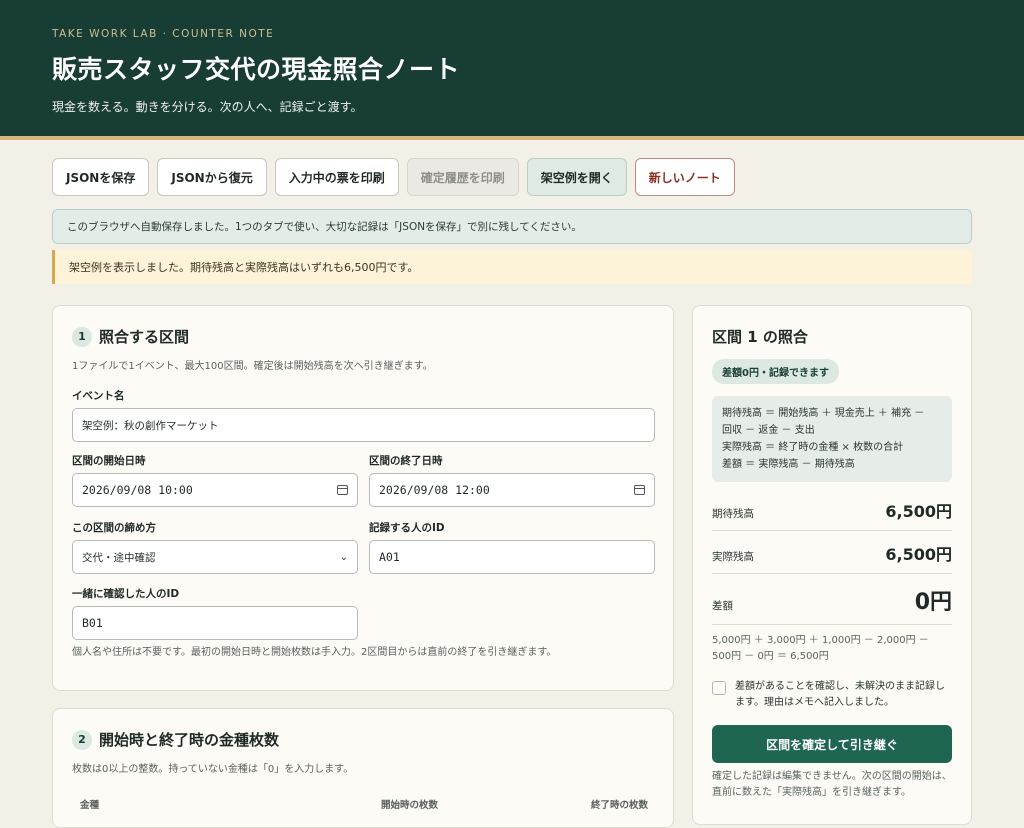  Describe the element at coordinates (770, 656) in the screenshot. I see `calculation-line: 500円 － 0円 ＝ 6,500円` at that location.